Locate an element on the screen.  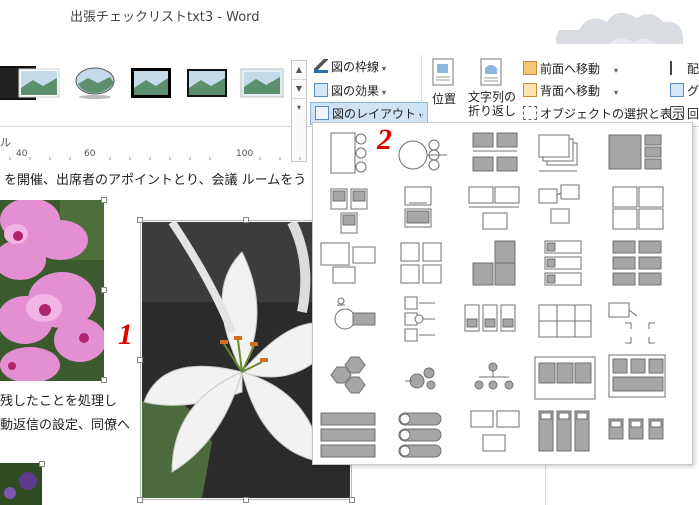
ruler-marks is located at coordinates (155, 158).